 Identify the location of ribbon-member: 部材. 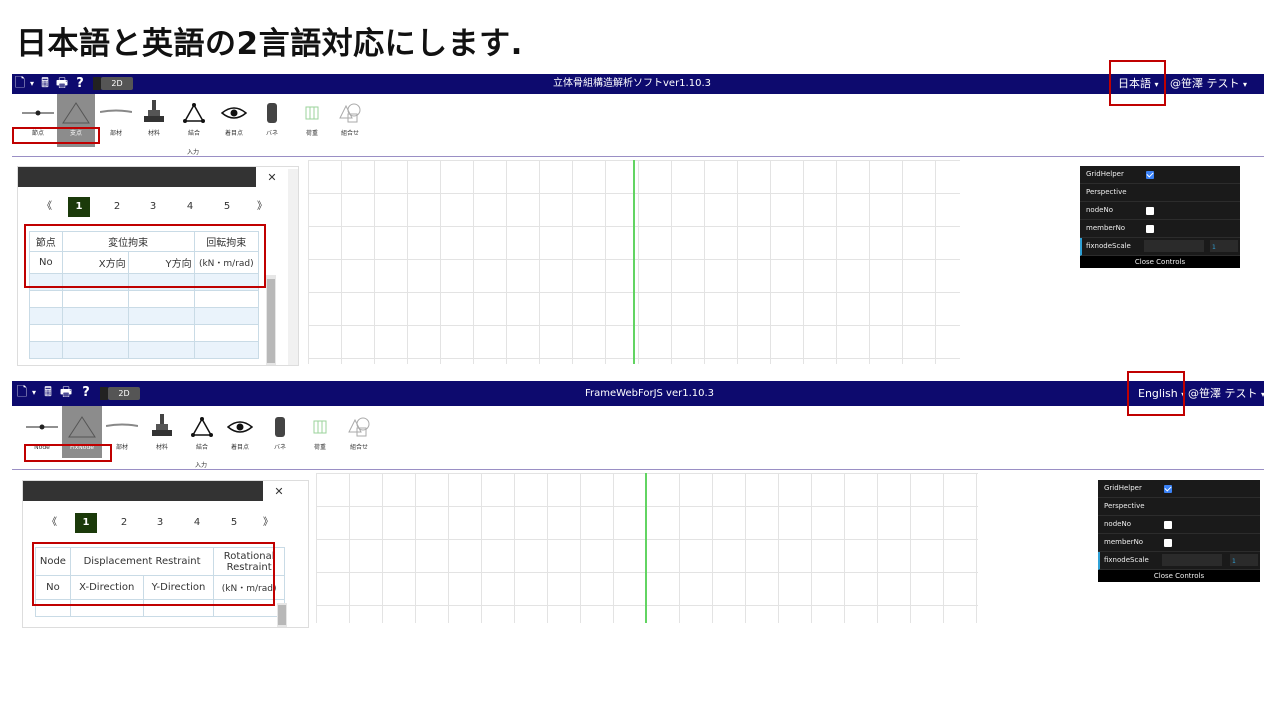
(116, 117).